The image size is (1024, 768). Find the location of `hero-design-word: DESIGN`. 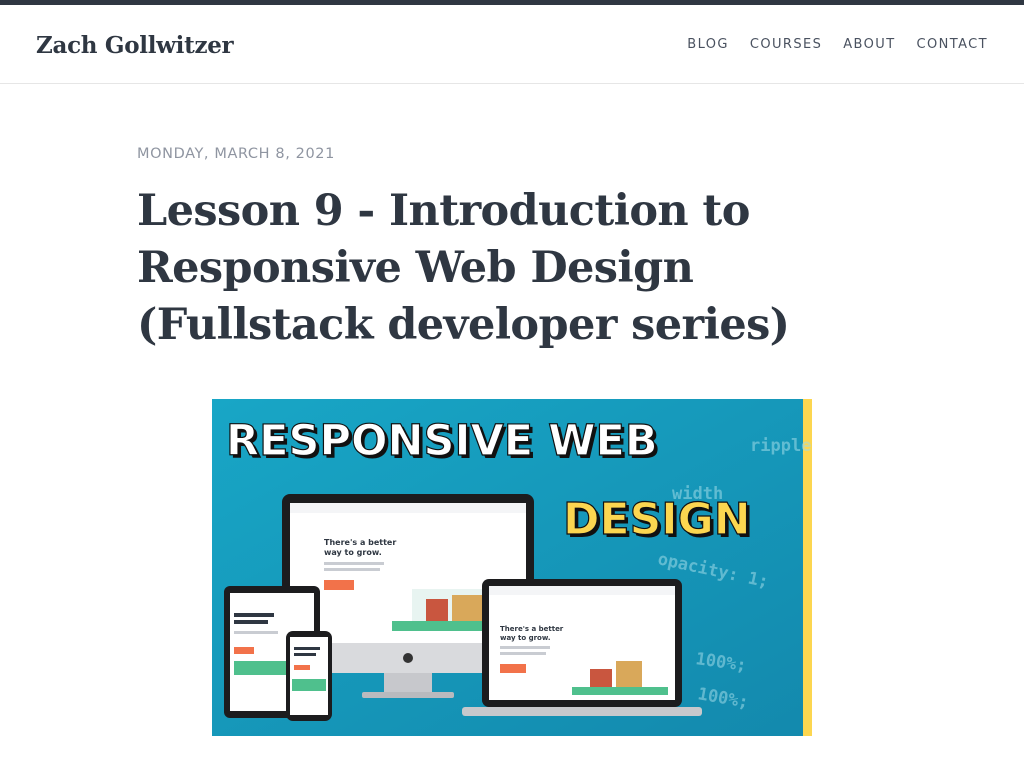

hero-design-word: DESIGN is located at coordinates (657, 519).